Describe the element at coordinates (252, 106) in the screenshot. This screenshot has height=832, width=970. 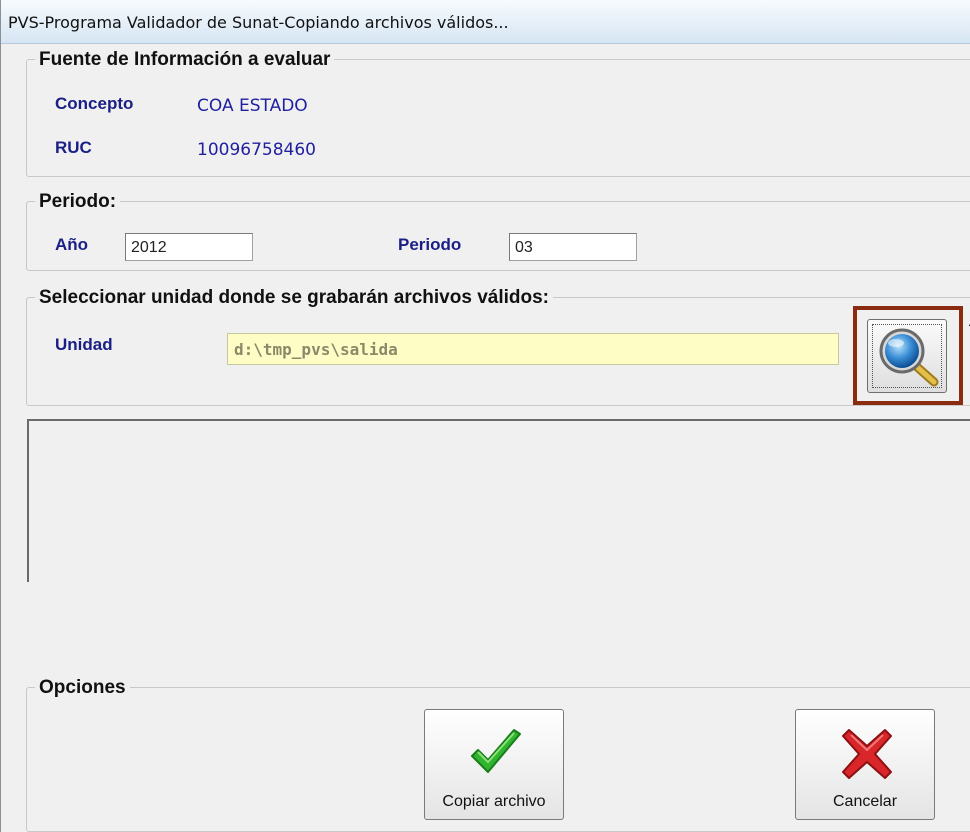
I see `concepto-value: COA ESTADO` at that location.